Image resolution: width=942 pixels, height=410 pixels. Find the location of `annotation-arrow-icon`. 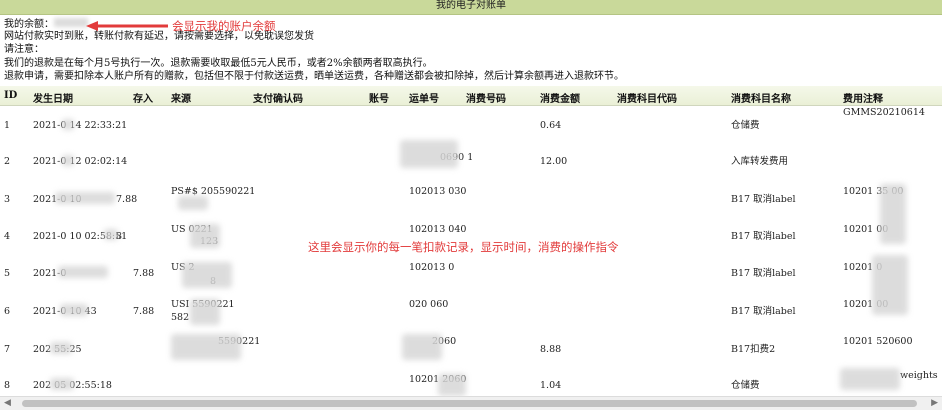

annotation-arrow-icon is located at coordinates (127, 26).